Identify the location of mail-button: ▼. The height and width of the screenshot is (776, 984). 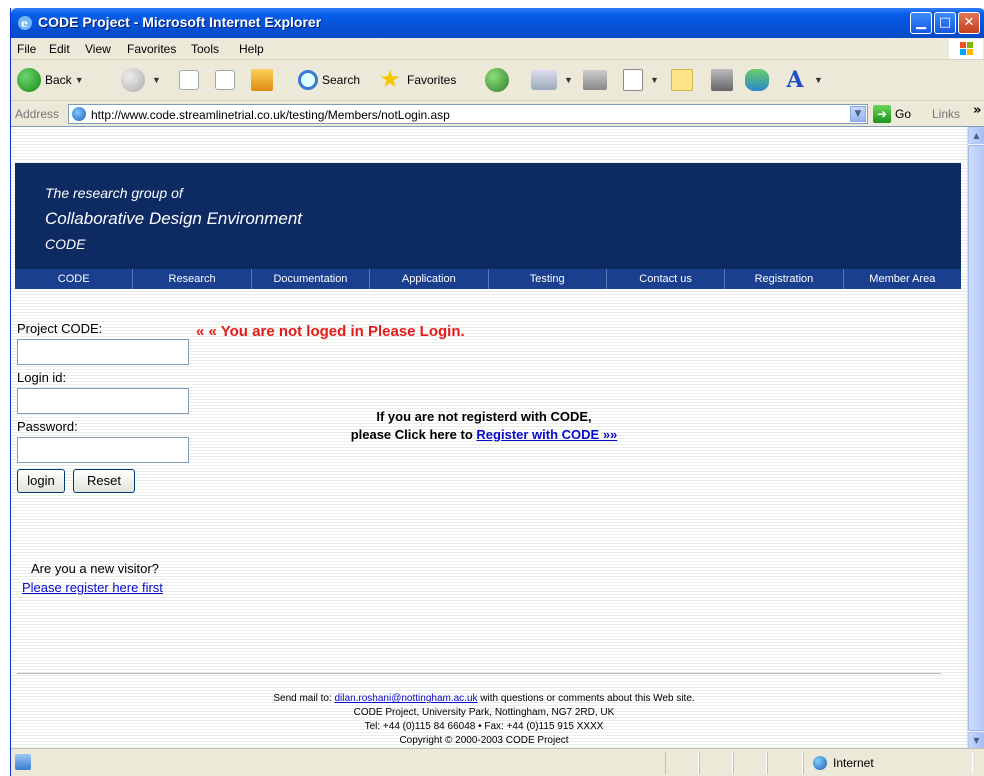
(552, 80).